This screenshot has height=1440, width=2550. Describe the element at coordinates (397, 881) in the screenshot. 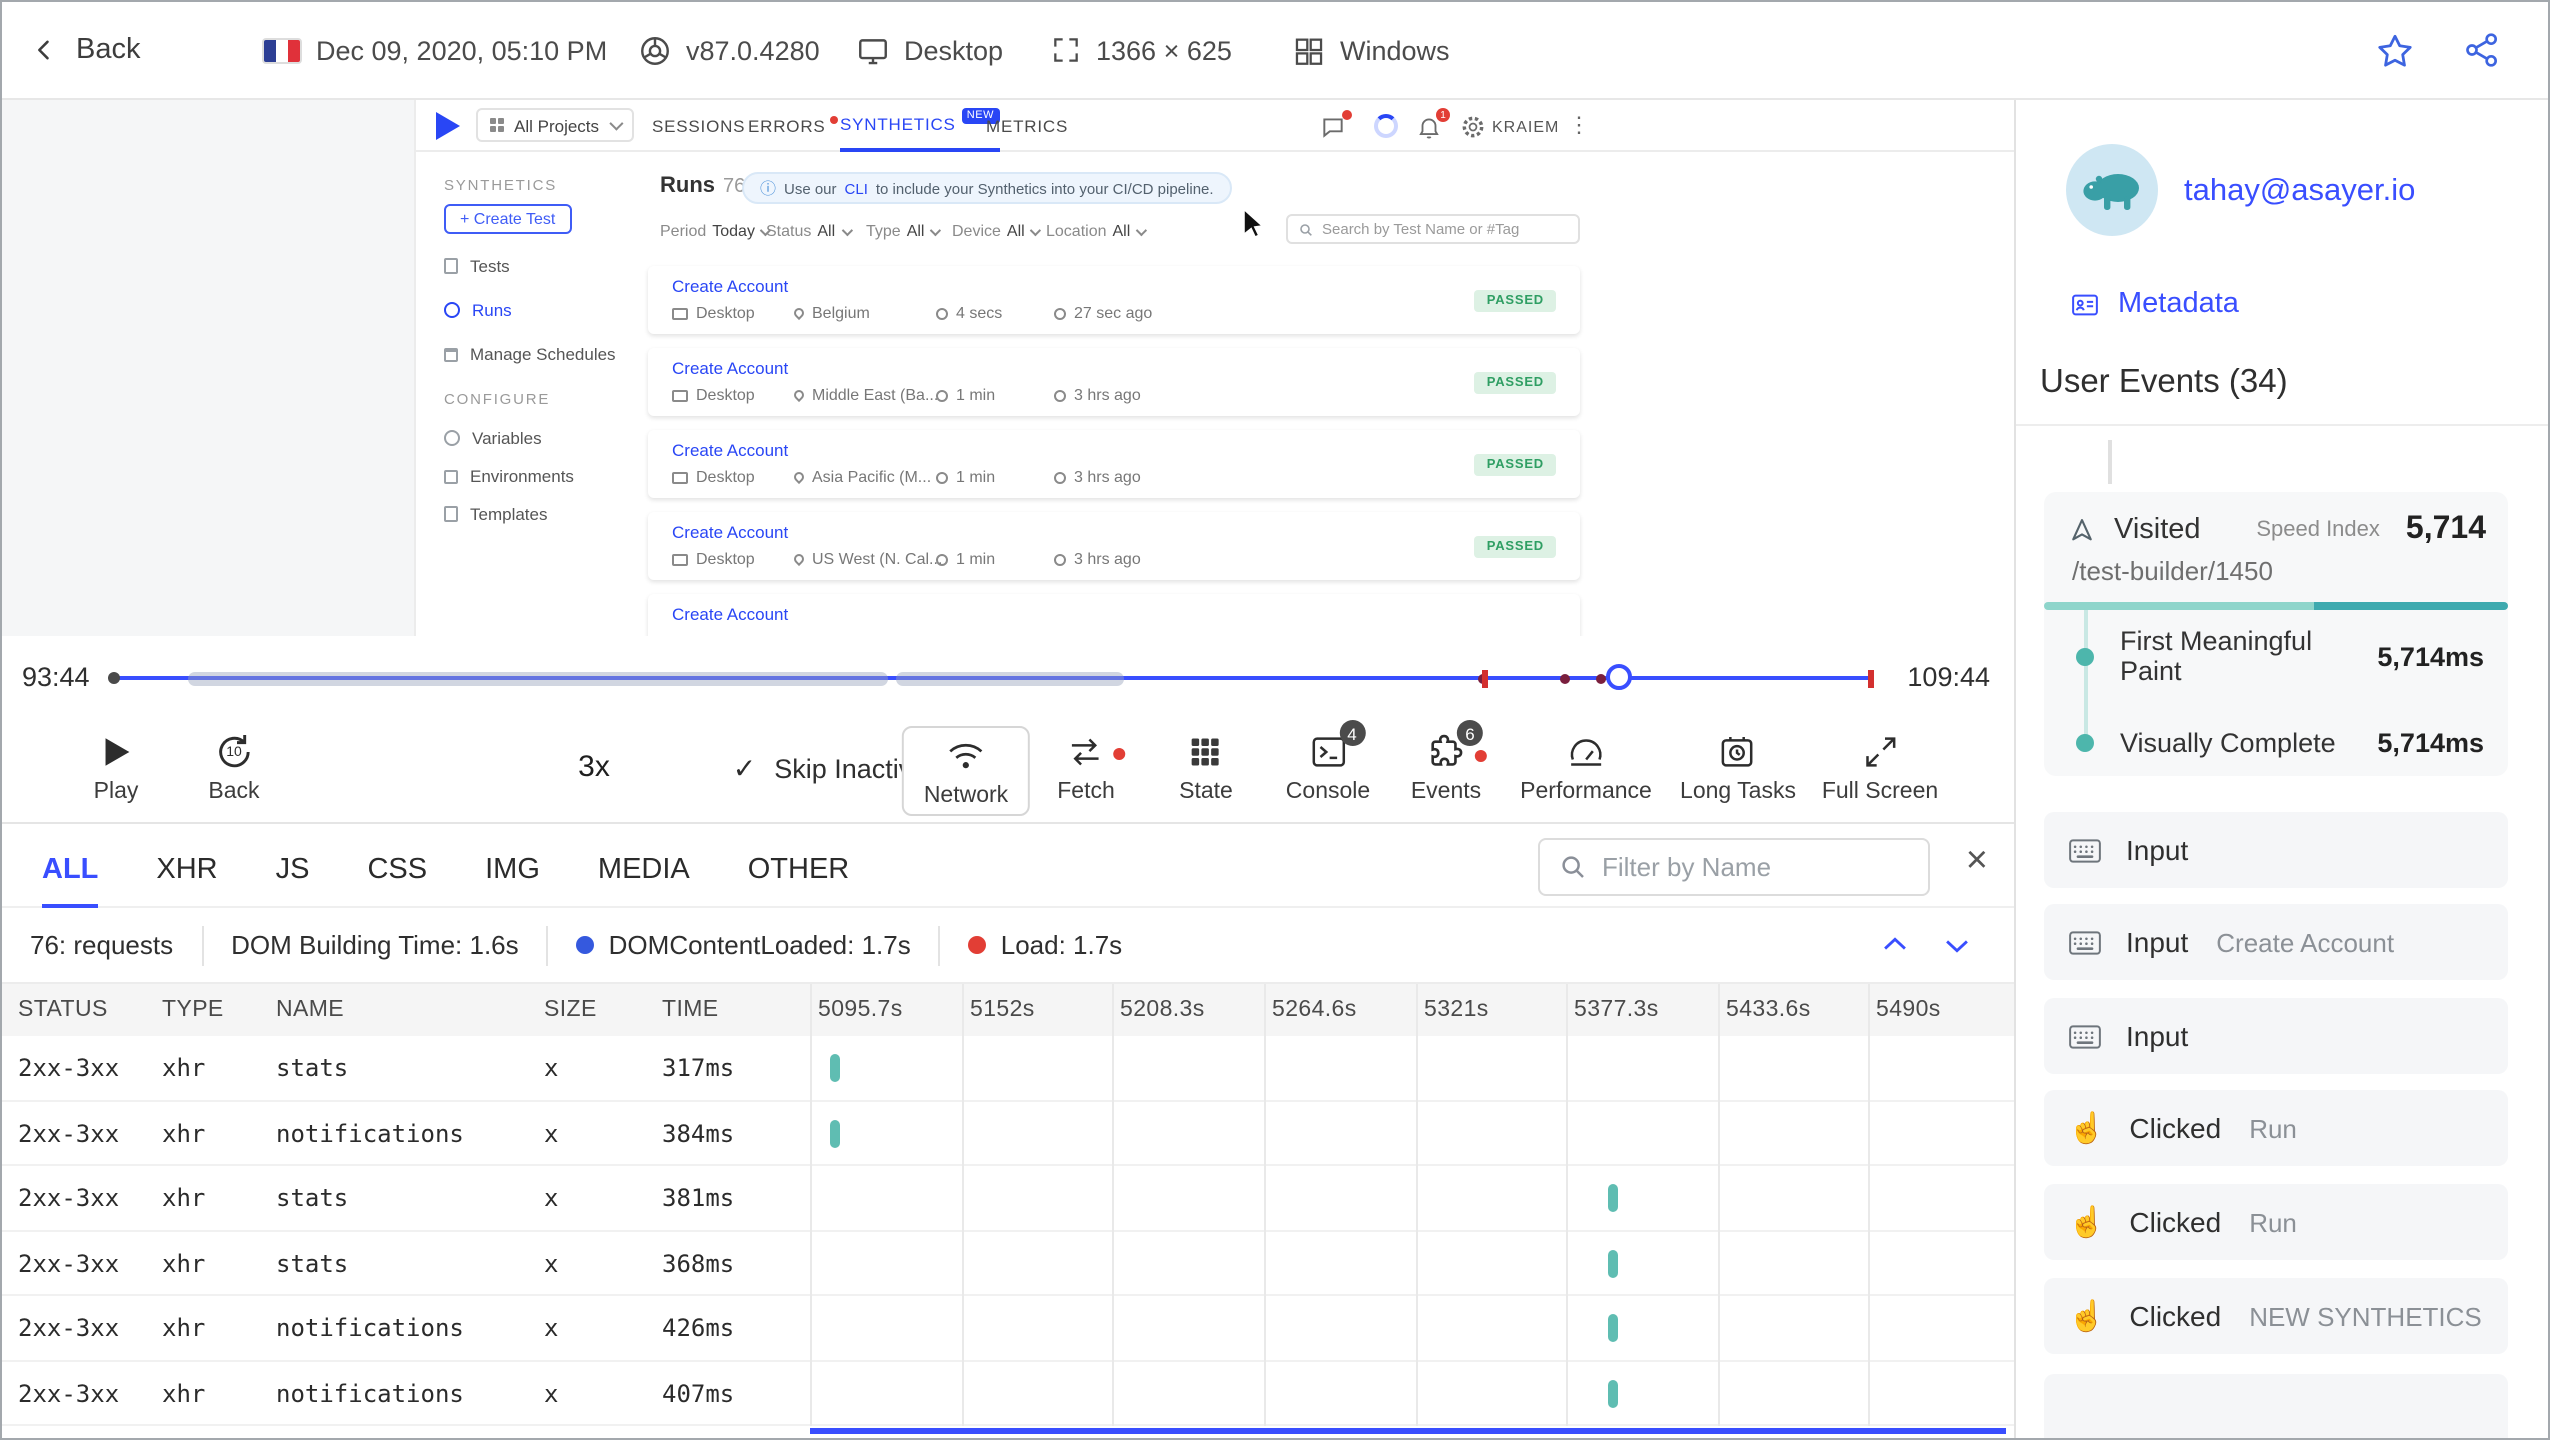

I see `tab-css: CSS` at that location.